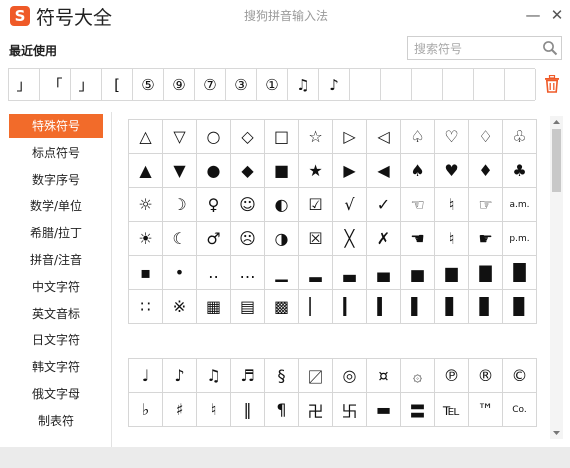  I want to click on sidebar-item-category: 数字序号, so click(56, 180).